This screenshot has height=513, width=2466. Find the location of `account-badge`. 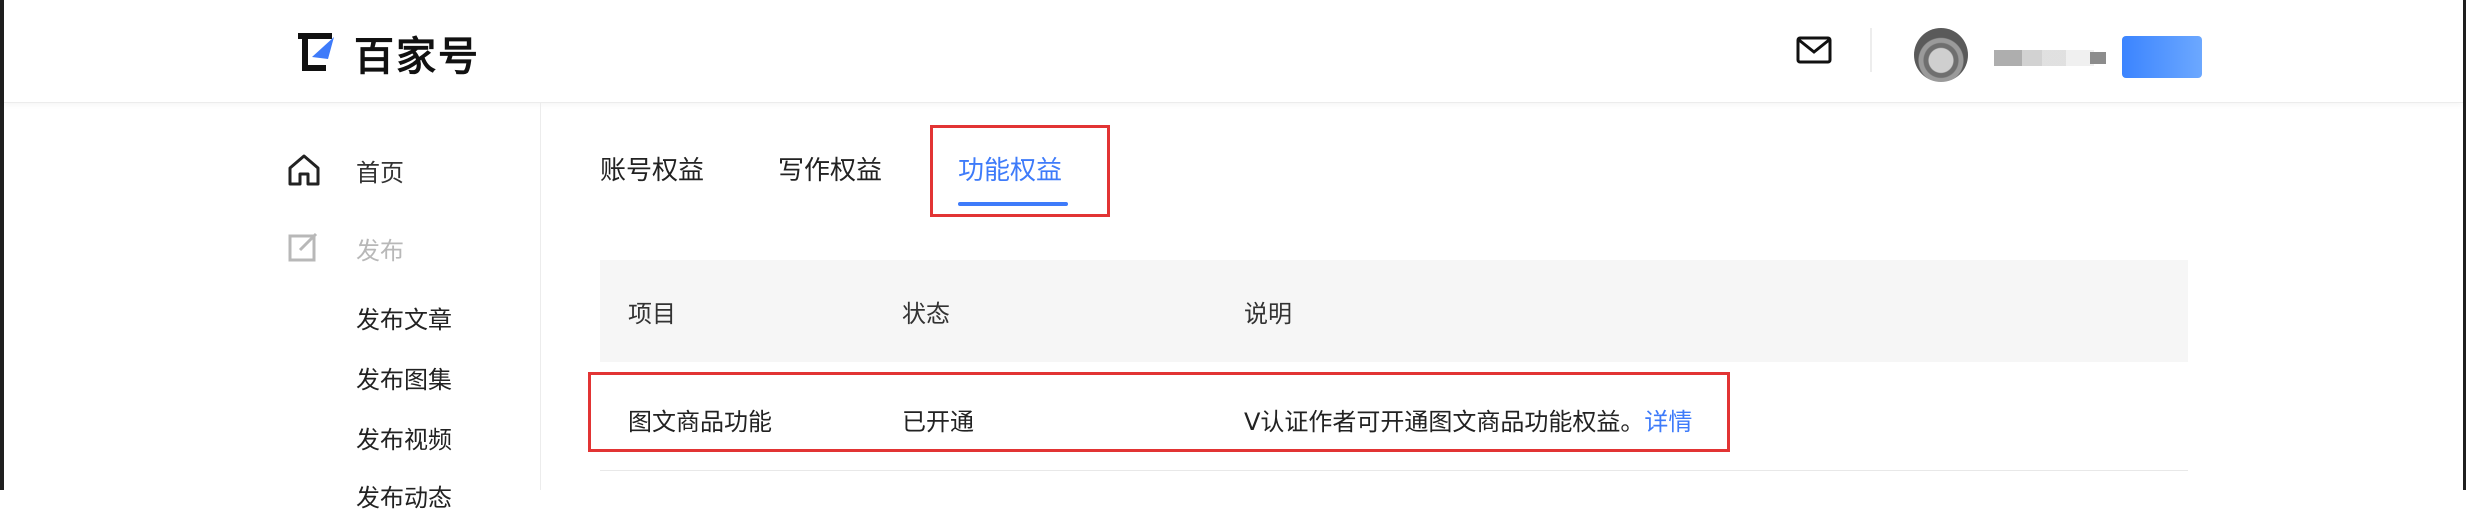

account-badge is located at coordinates (2162, 57).